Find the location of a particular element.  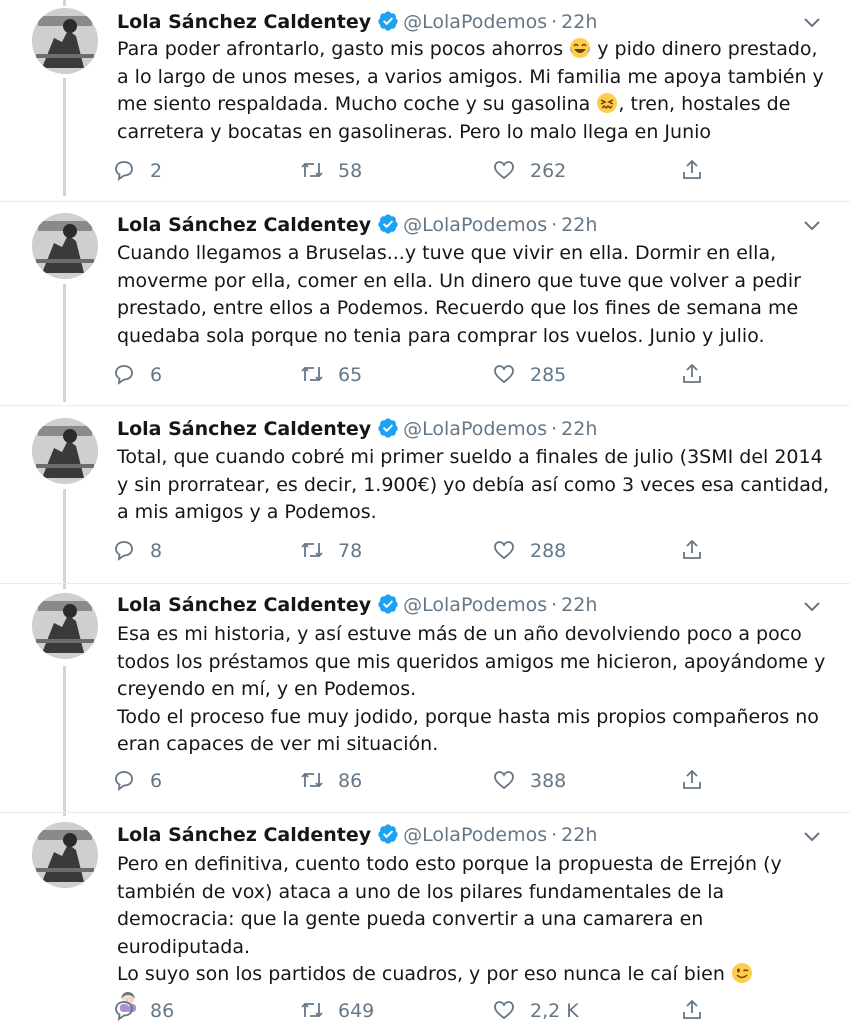

like-count: 388 is located at coordinates (548, 781).